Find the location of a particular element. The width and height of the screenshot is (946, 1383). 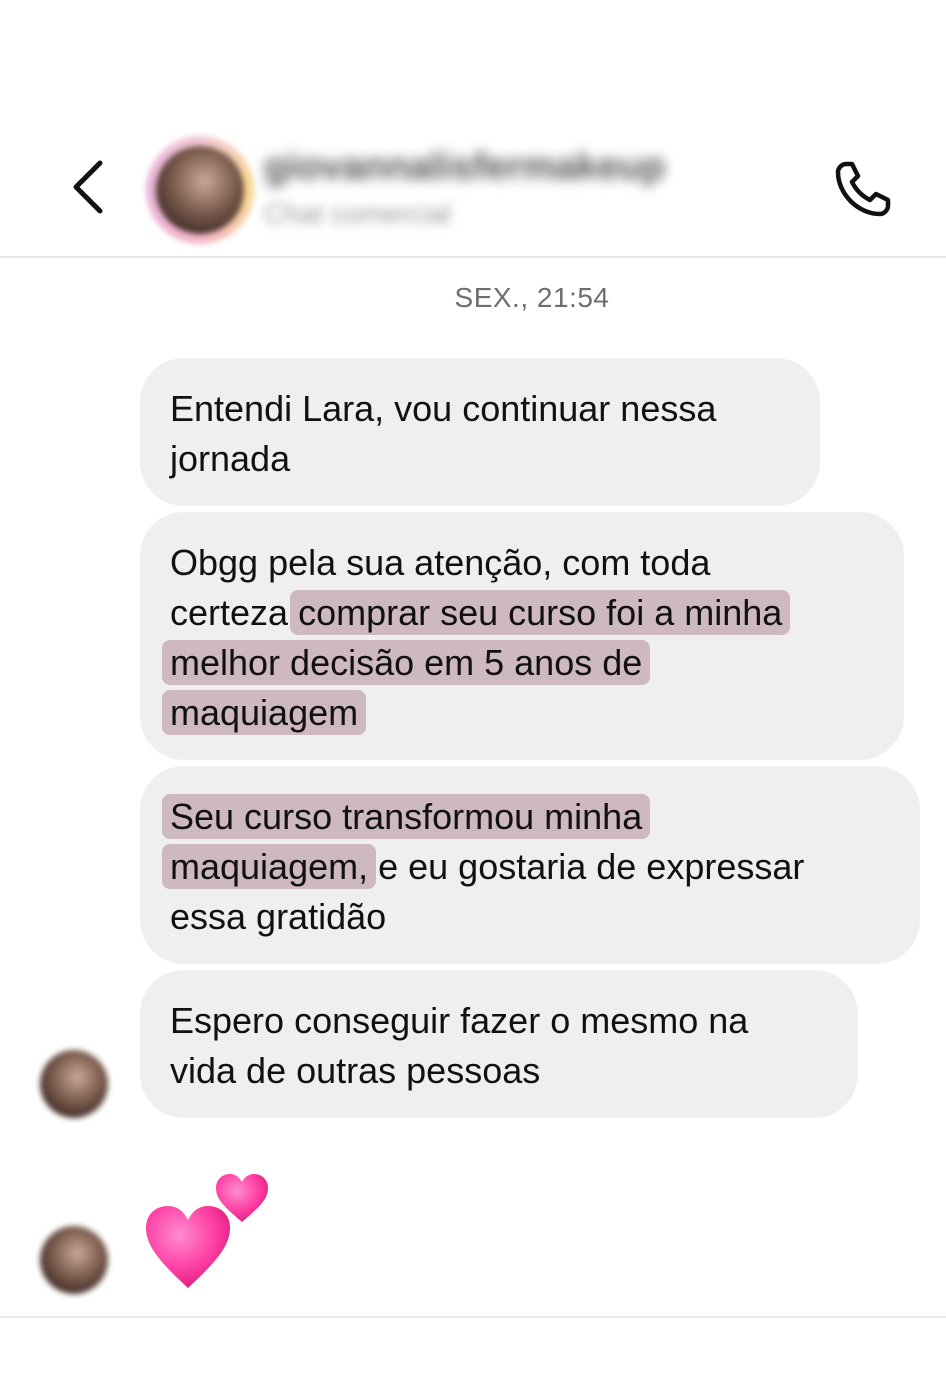

two-hearts-icon is located at coordinates (207, 1231).